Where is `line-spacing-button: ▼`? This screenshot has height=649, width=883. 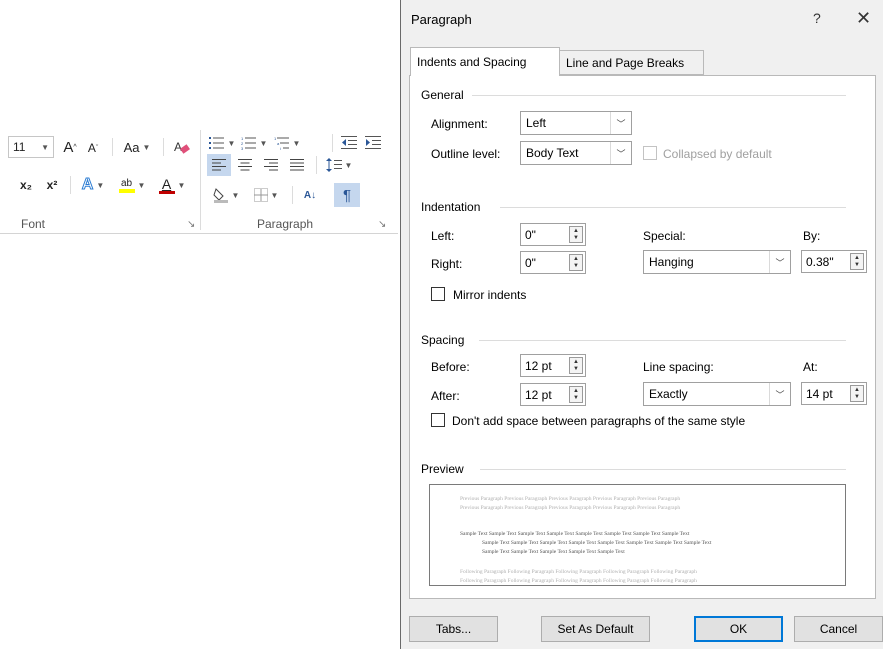 line-spacing-button: ▼ is located at coordinates (339, 165).